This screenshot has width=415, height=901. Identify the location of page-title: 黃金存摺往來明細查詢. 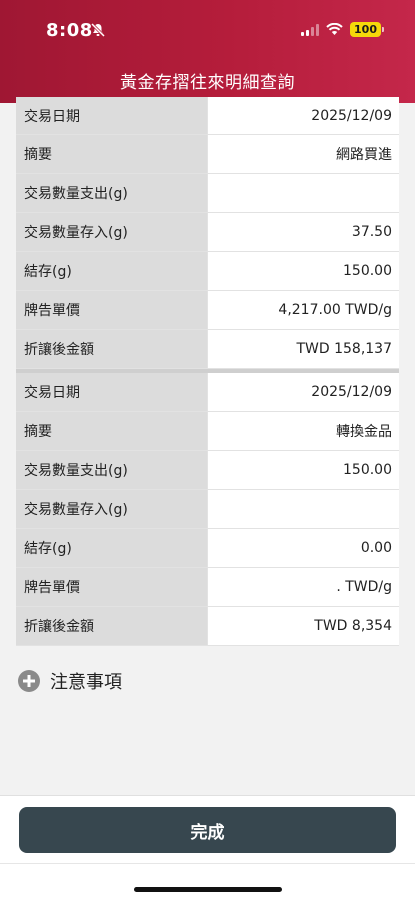
(207, 83).